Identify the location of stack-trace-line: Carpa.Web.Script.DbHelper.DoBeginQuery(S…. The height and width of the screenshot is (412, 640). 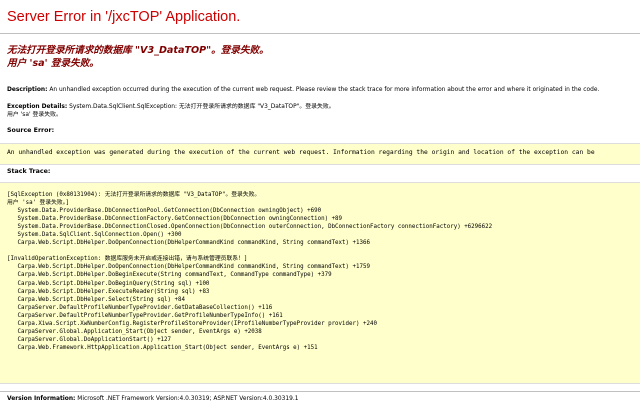
(108, 283).